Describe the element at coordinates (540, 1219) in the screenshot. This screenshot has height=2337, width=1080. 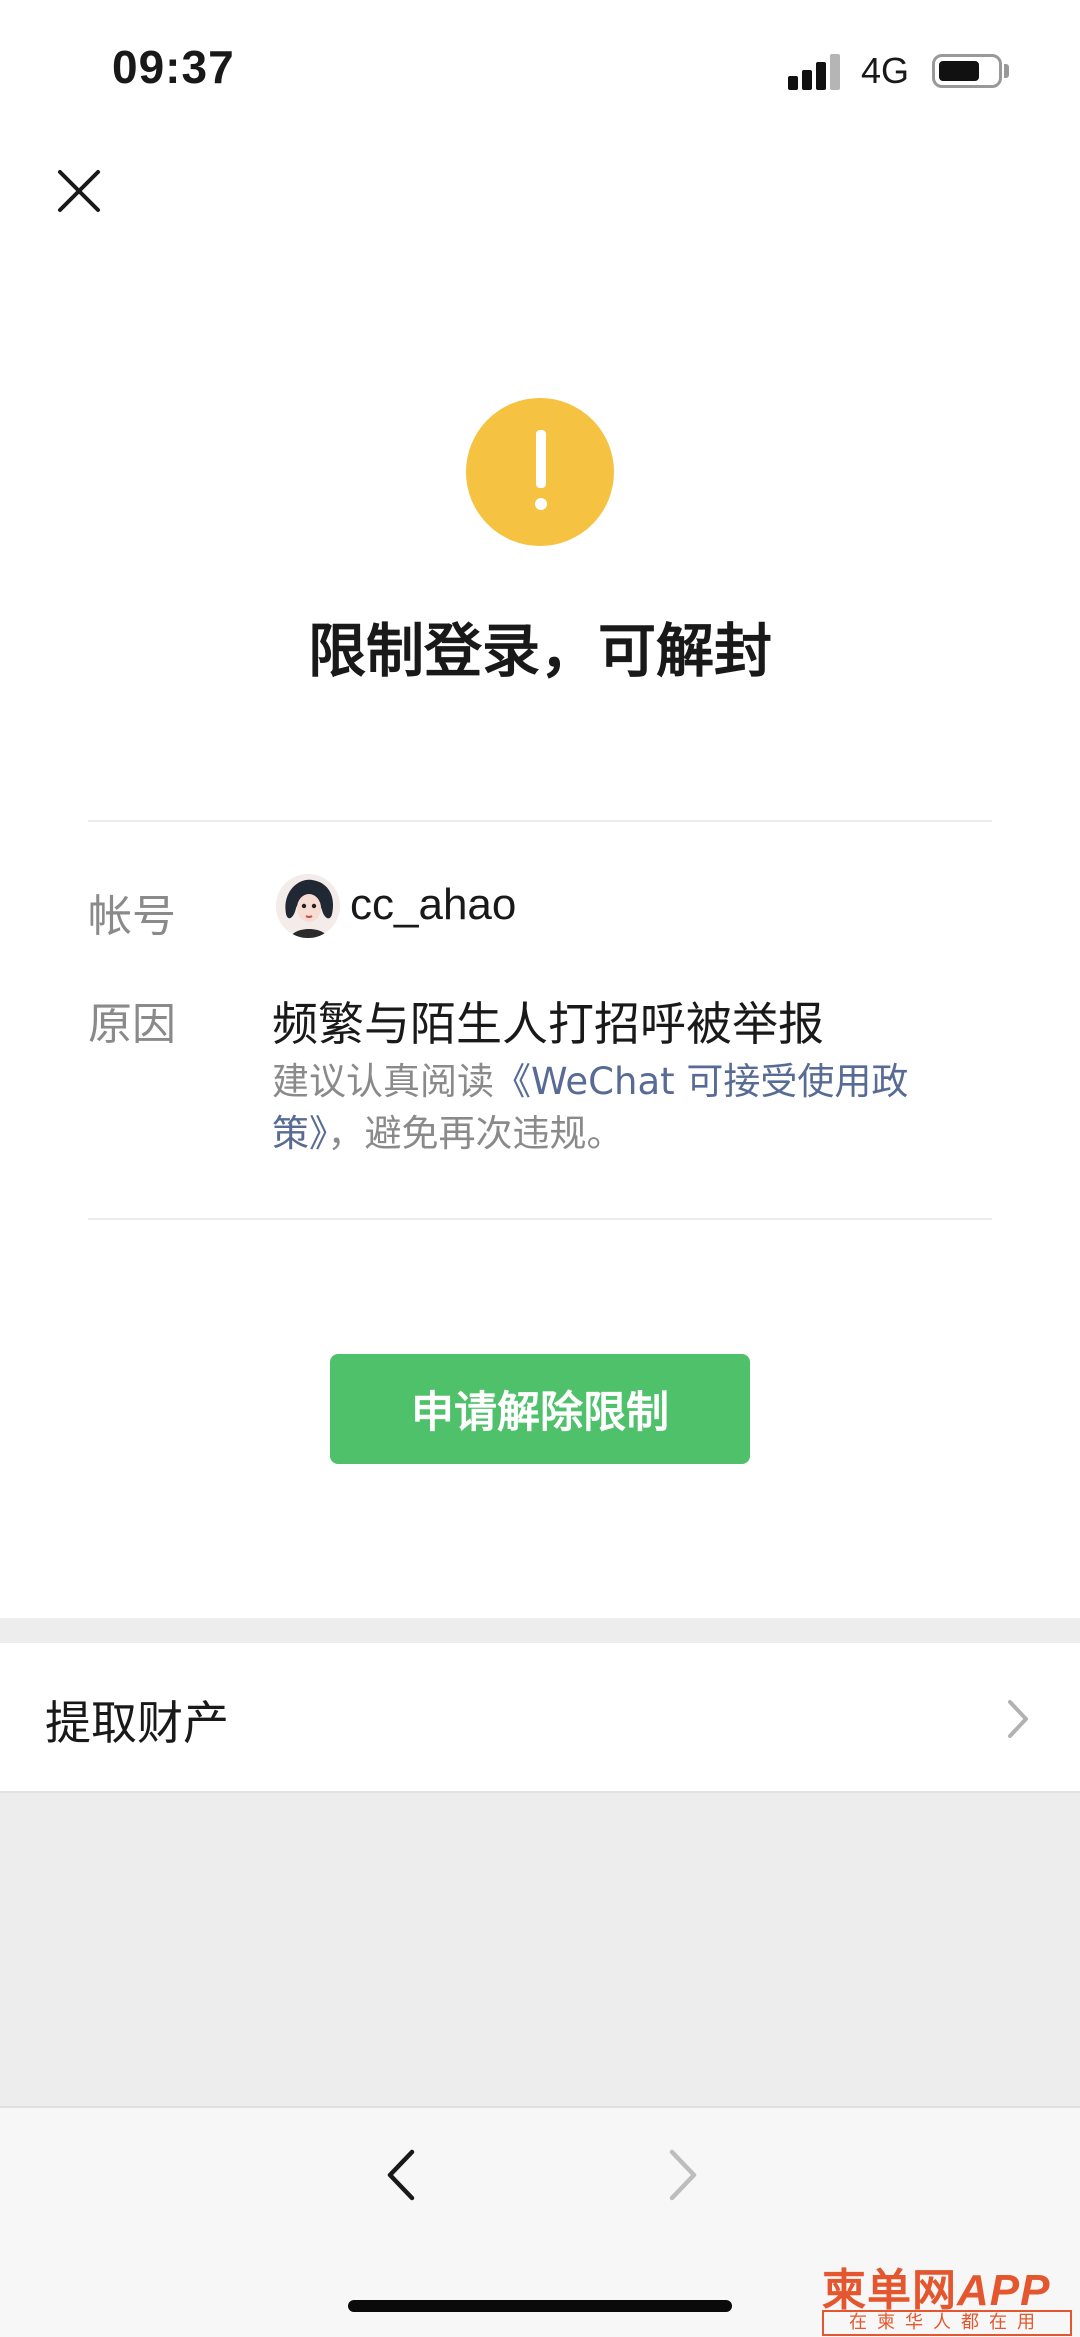
I see `divider-bottom` at that location.